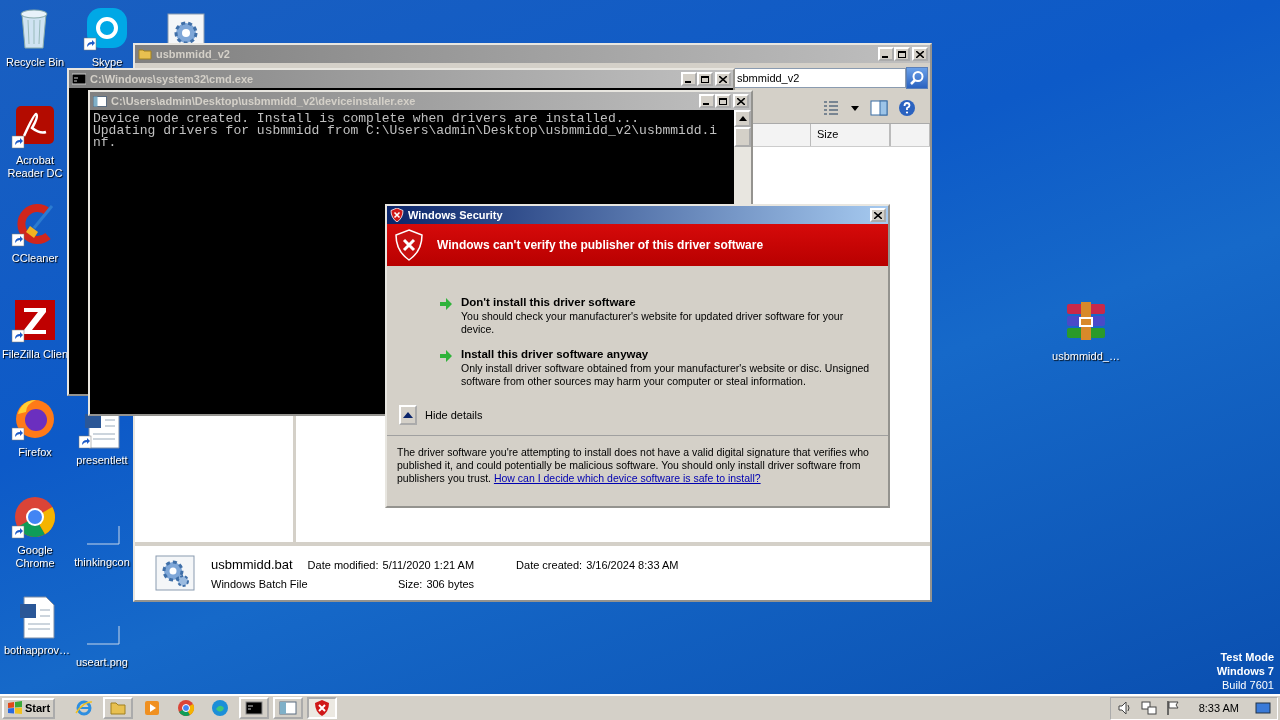  I want to click on window-title: Windows Security, so click(456, 215).